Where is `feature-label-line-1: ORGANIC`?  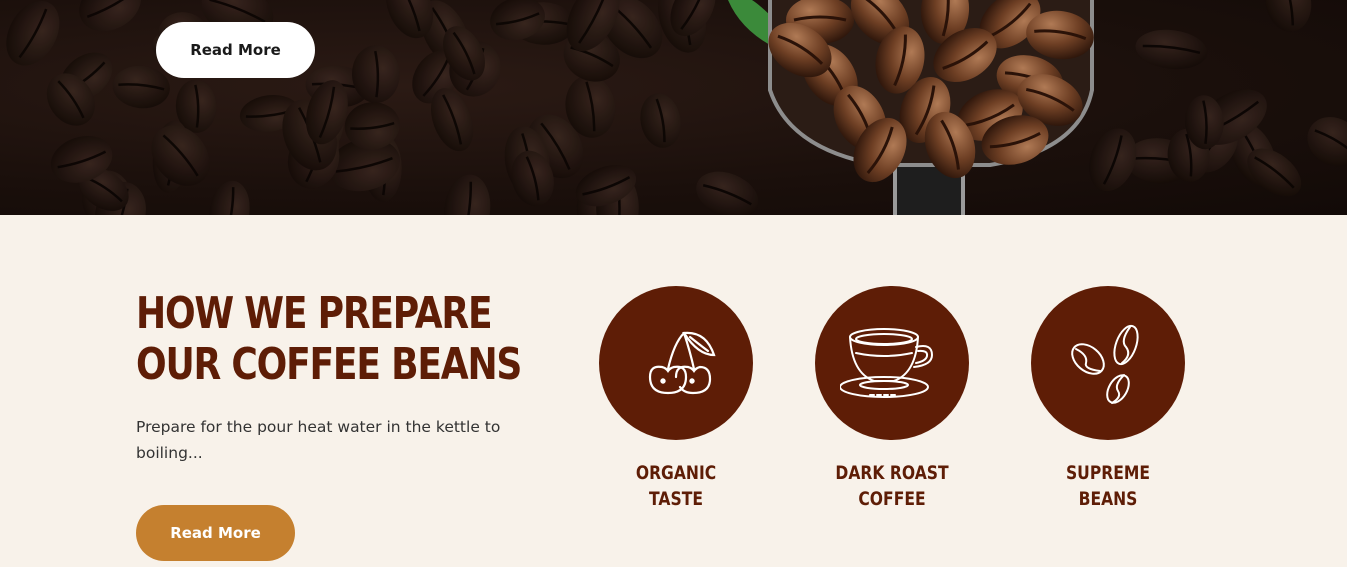
feature-label-line-1: ORGANIC is located at coordinates (676, 473).